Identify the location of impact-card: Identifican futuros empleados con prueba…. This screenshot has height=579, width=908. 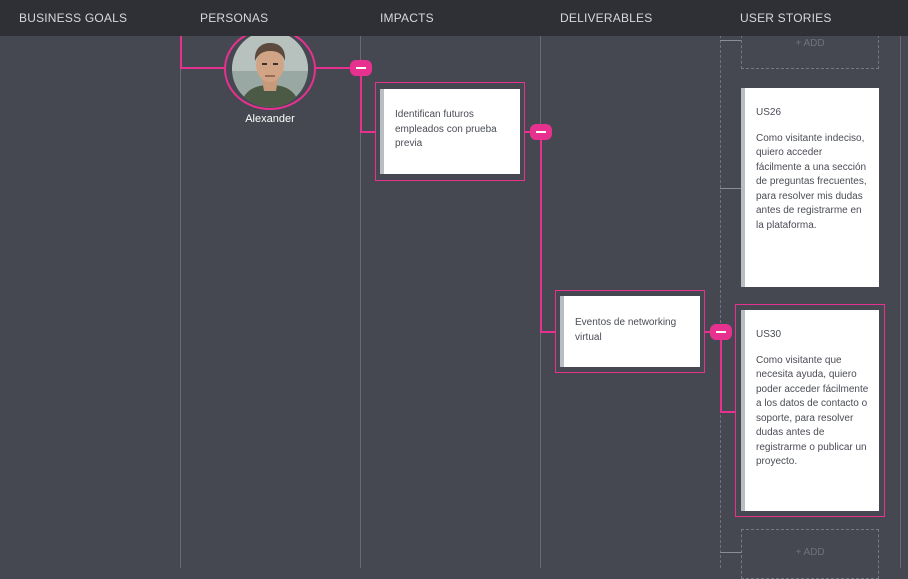
(450, 131).